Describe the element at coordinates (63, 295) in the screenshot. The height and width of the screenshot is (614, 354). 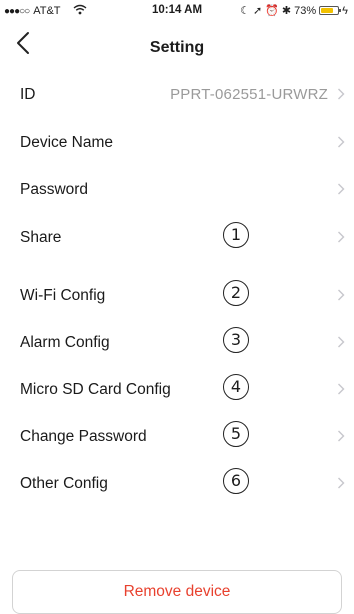
I see `row-label: Wi-Fi Config` at that location.